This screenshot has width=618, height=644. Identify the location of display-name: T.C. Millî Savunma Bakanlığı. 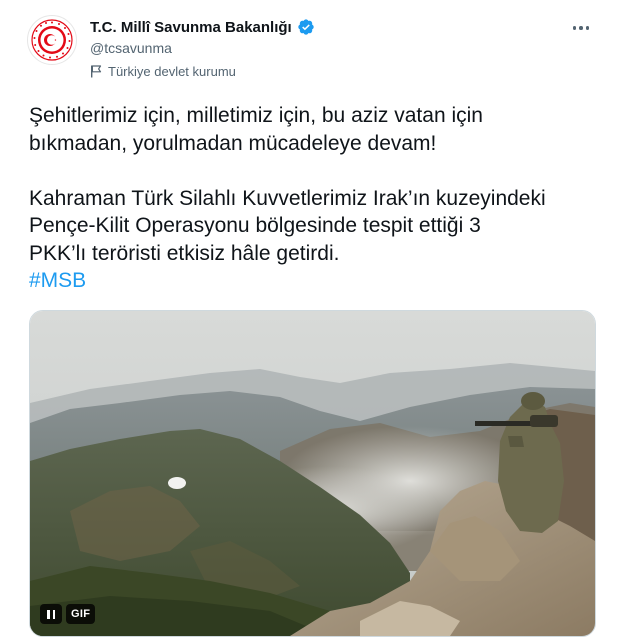
(191, 27).